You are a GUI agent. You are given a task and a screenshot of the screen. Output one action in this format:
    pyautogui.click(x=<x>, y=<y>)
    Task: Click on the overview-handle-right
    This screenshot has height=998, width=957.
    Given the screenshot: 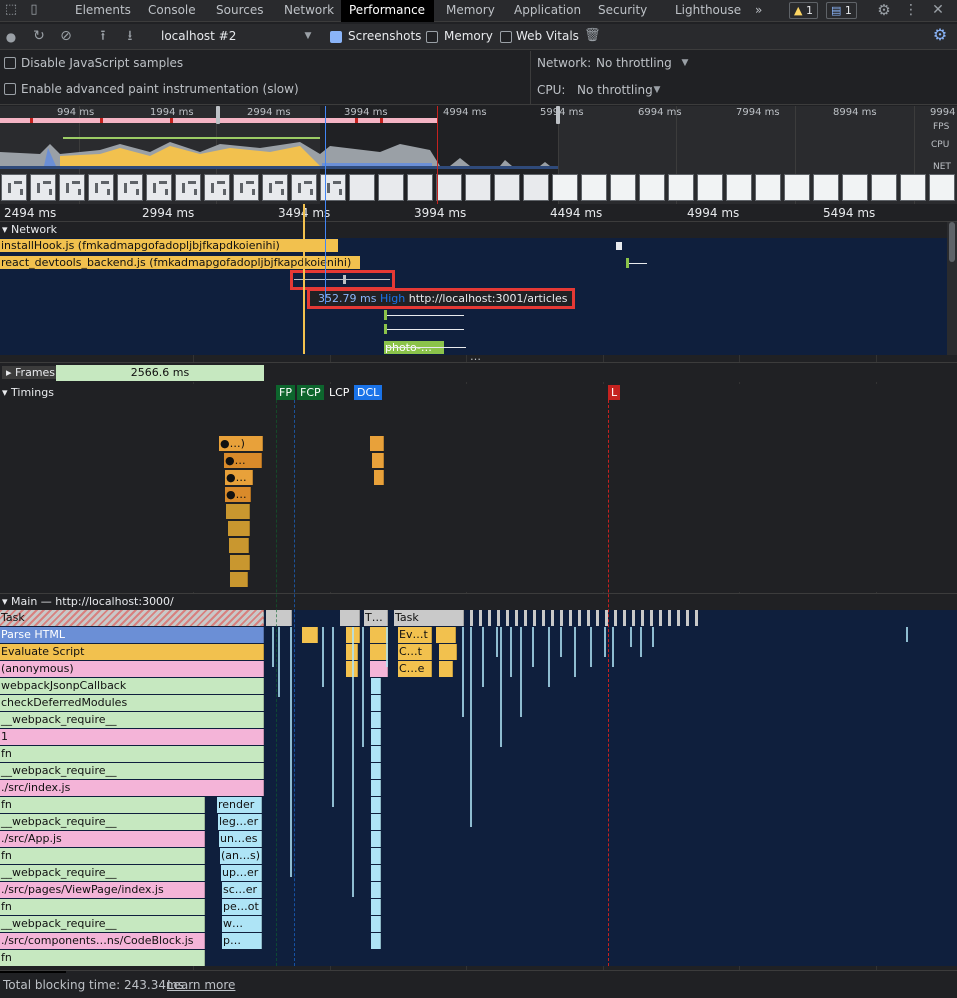 What is the action you would take?
    pyautogui.click(x=558, y=115)
    